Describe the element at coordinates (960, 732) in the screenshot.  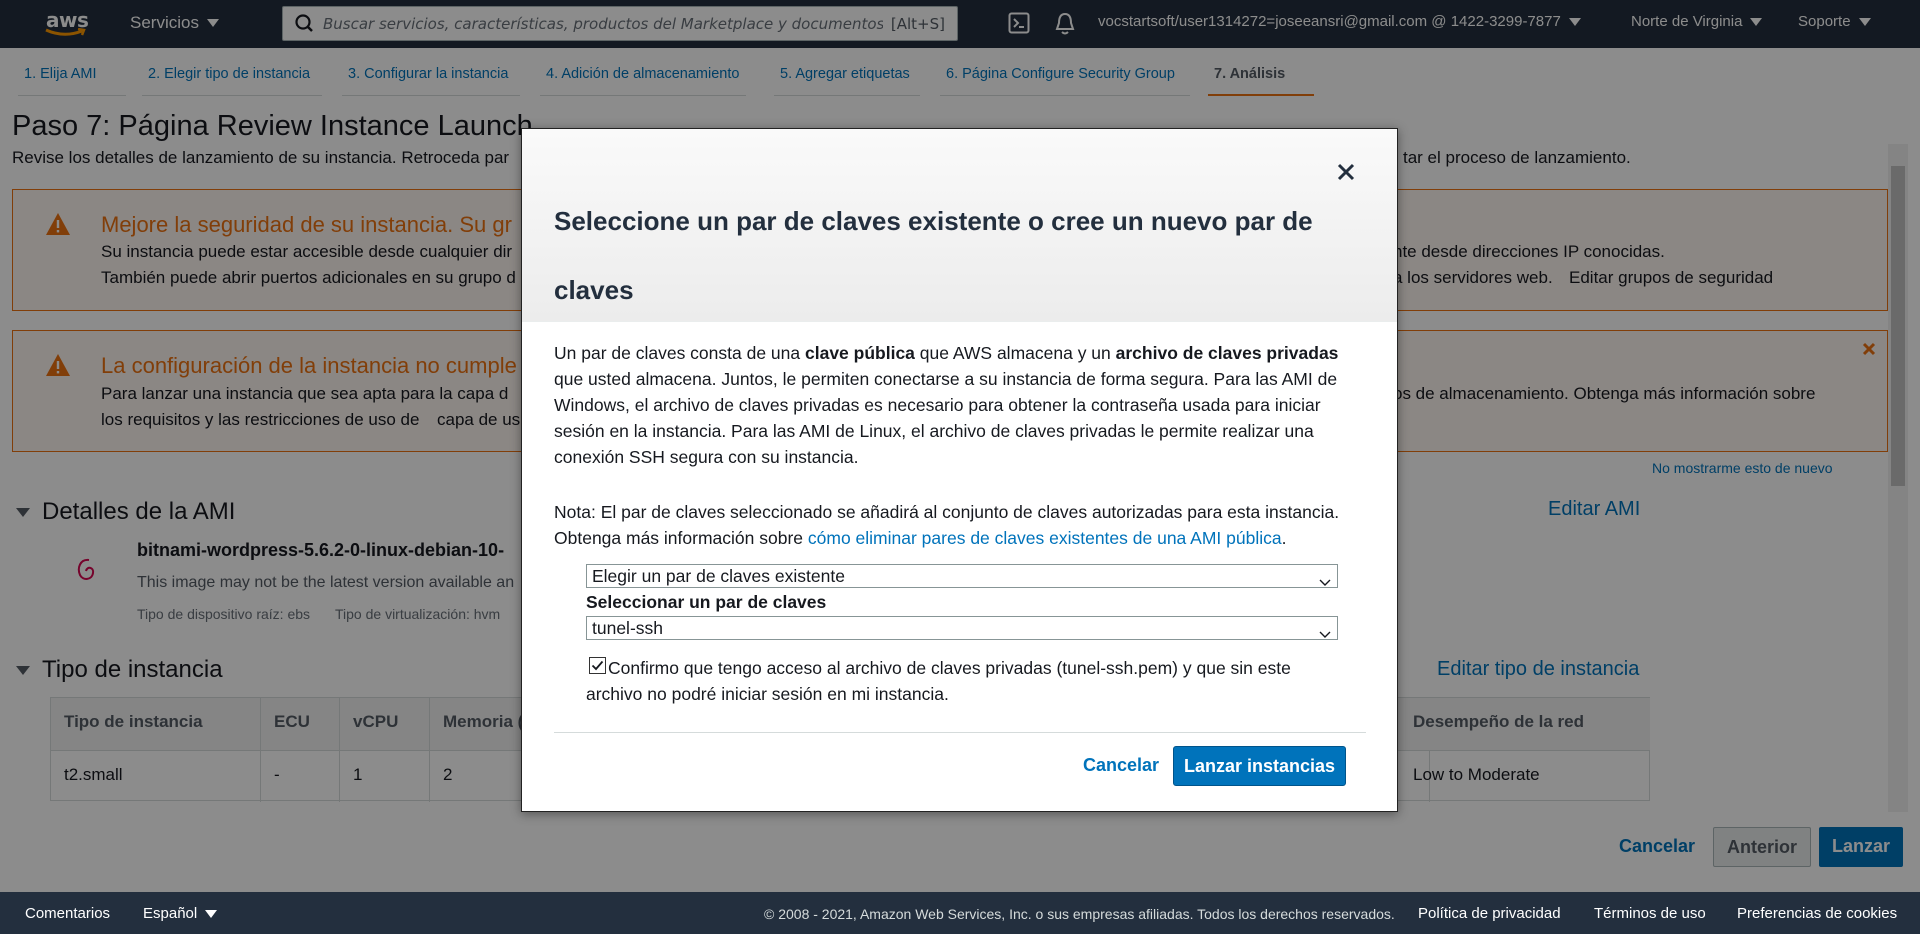
I see `dialog-divider` at that location.